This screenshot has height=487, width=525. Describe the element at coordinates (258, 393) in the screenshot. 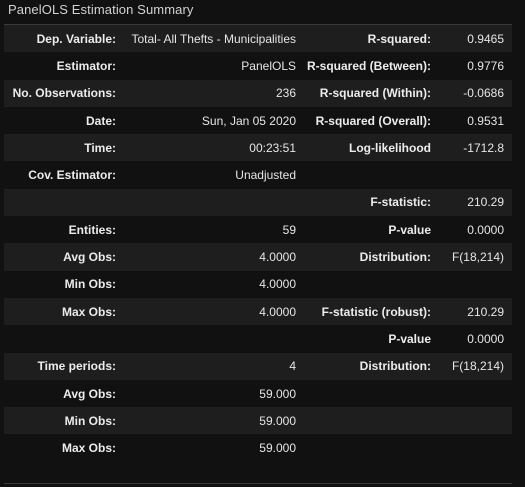

I see `table-row: Avg Obs: 59.000` at that location.